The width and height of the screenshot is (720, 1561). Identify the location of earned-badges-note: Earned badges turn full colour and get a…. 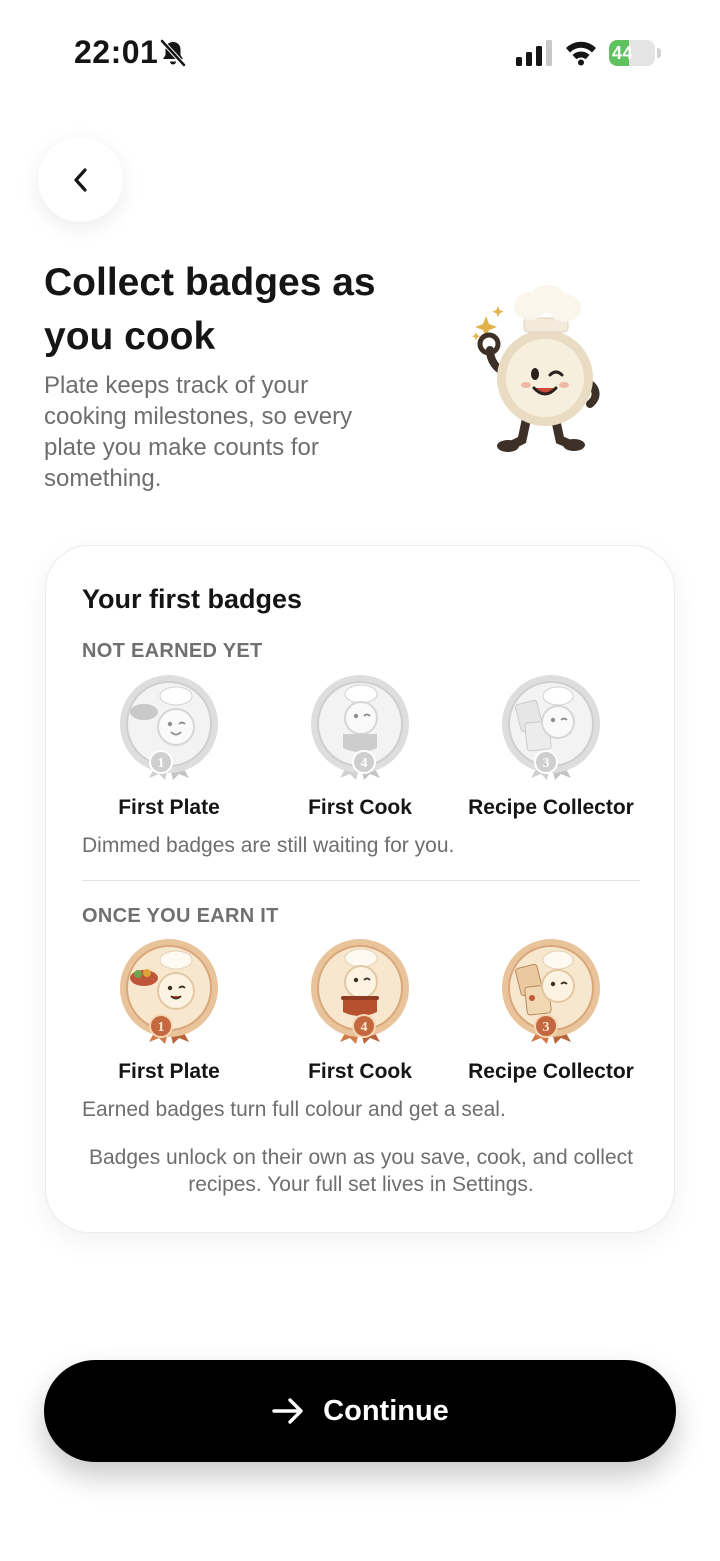
(294, 1109).